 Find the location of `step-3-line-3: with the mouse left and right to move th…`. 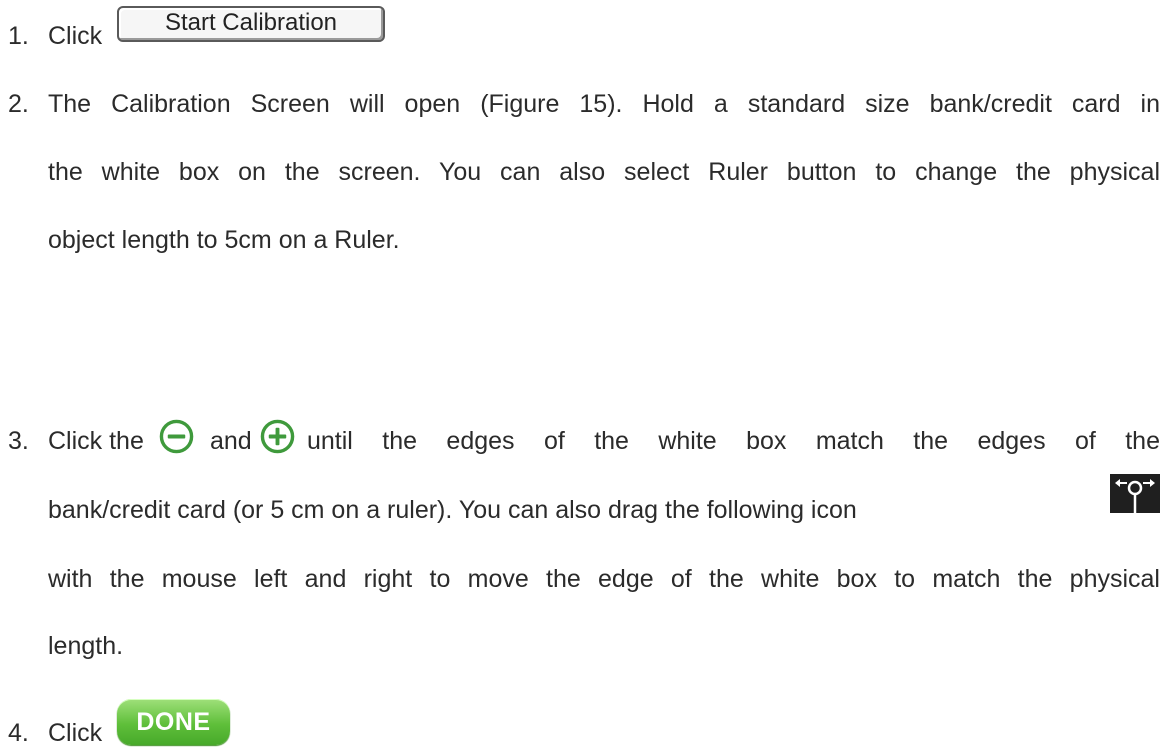

step-3-line-3: with the mouse left and right to move th… is located at coordinates (604, 579).